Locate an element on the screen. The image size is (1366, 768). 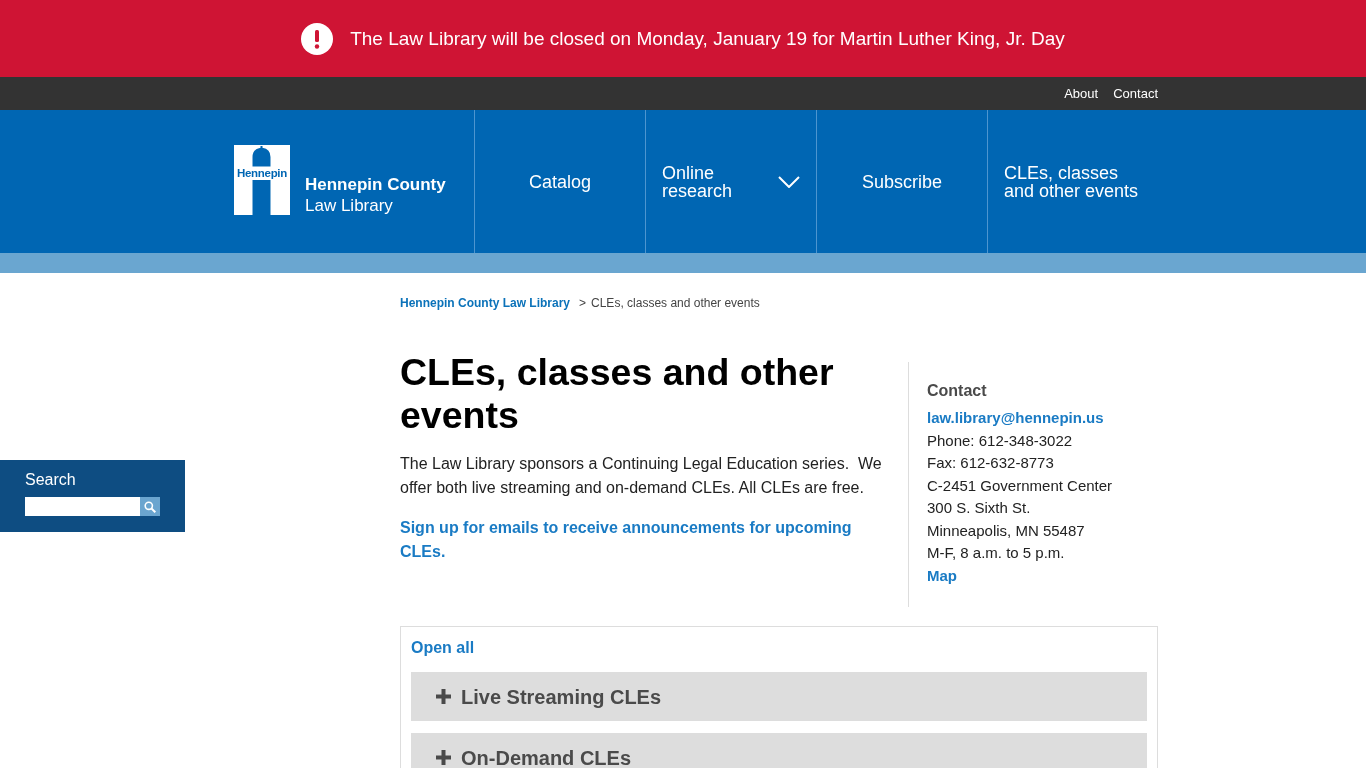
alert-message: The Law Library will be closed on Monday, January 19 for Martin Luther King, Jr. Day is located at coordinates (707, 38).